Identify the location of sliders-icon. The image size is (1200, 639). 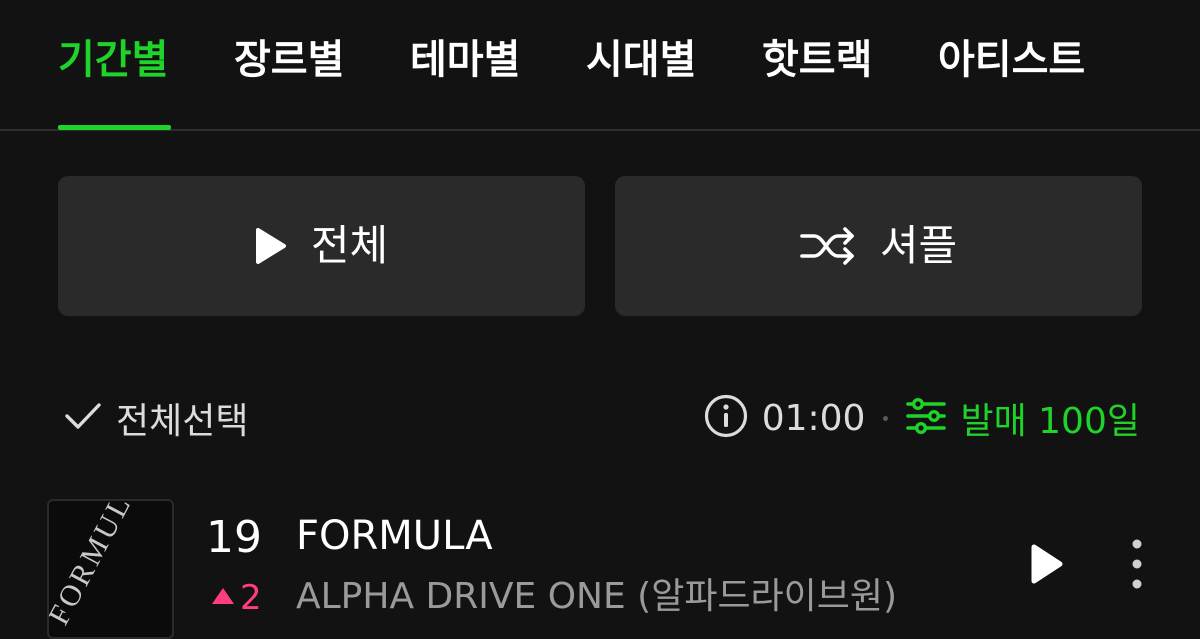
(926, 417).